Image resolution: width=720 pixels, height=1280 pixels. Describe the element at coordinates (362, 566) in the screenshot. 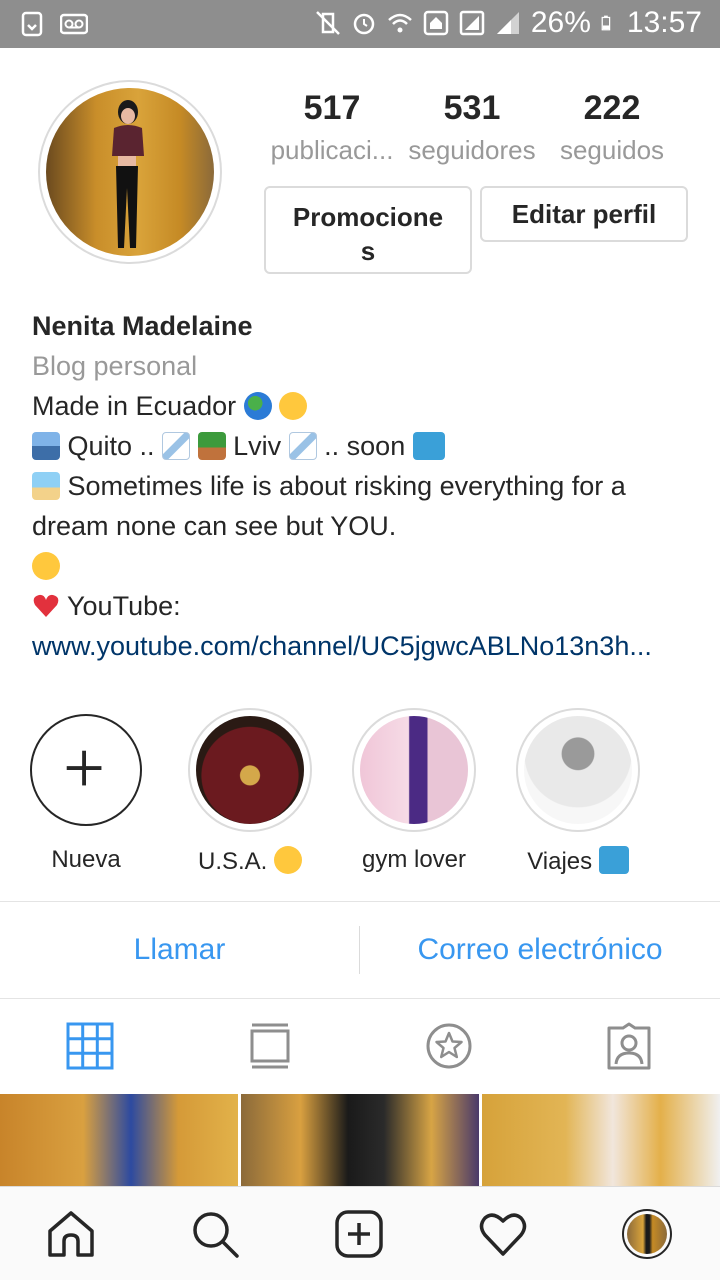

I see `bio-line` at that location.